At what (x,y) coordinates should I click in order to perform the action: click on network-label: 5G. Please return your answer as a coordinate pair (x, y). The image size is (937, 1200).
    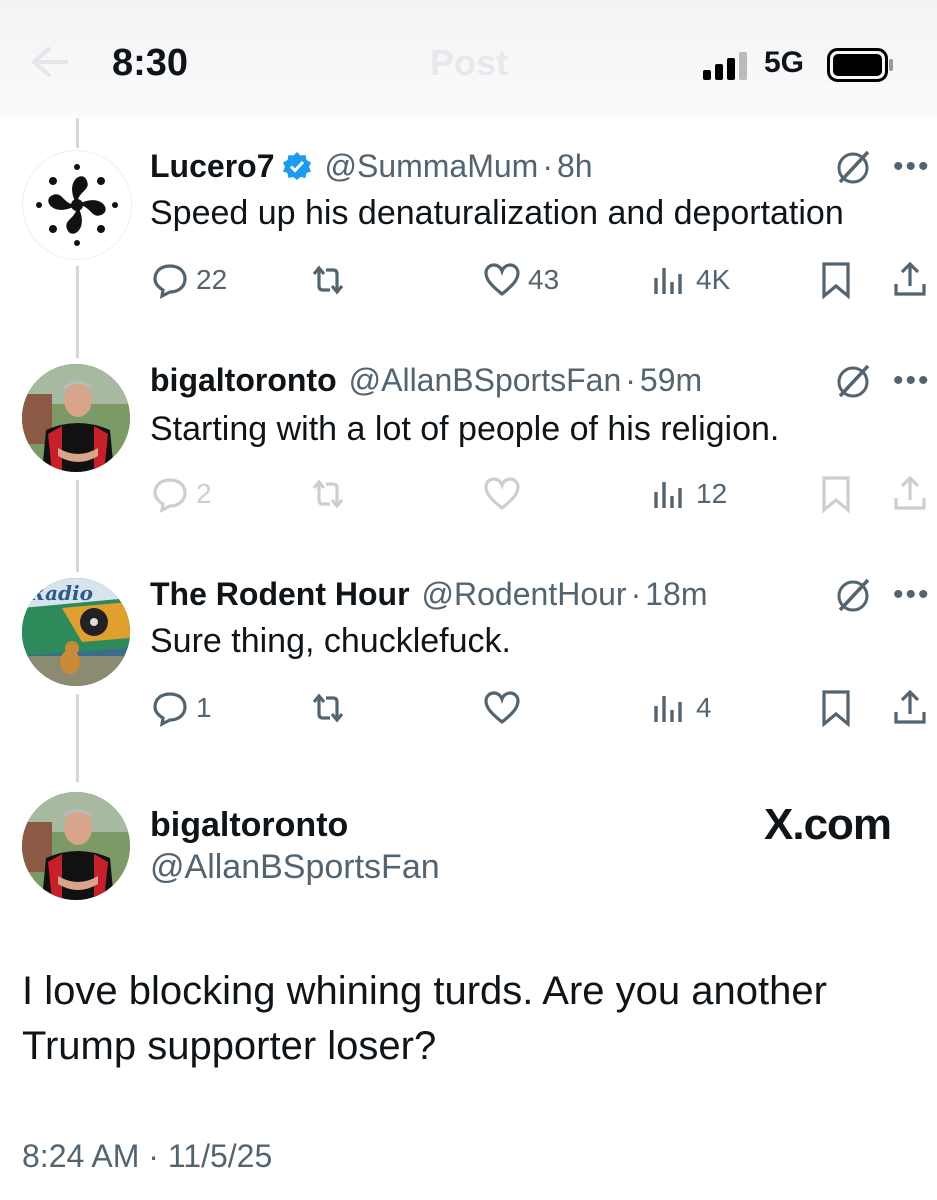
    Looking at the image, I should click on (784, 62).